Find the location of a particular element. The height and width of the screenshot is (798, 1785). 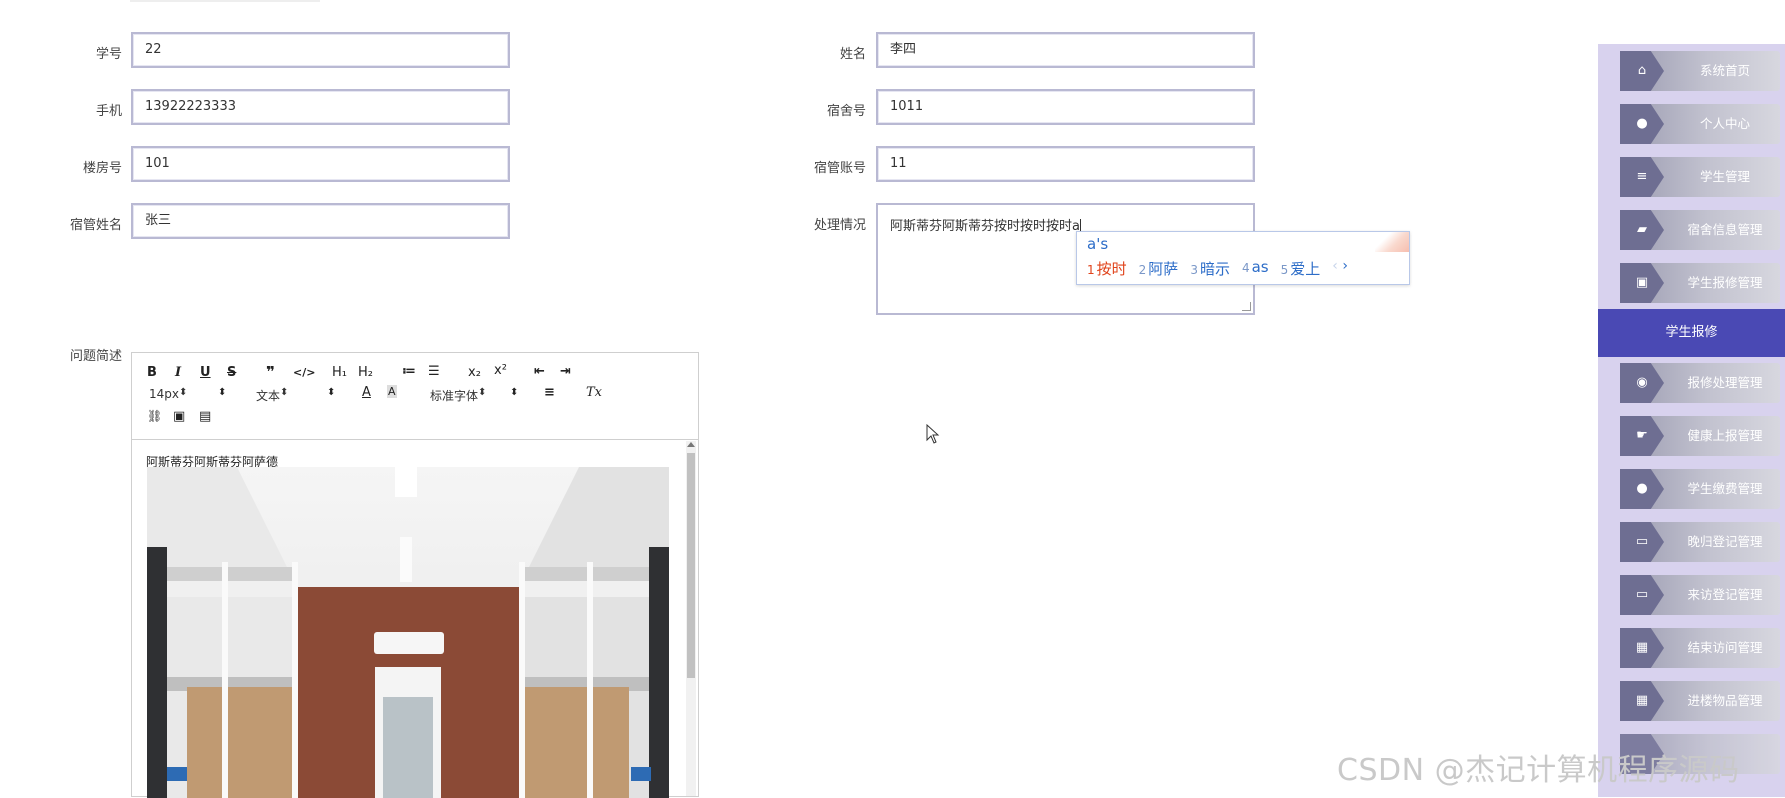

dorm-room-photo is located at coordinates (408, 632).